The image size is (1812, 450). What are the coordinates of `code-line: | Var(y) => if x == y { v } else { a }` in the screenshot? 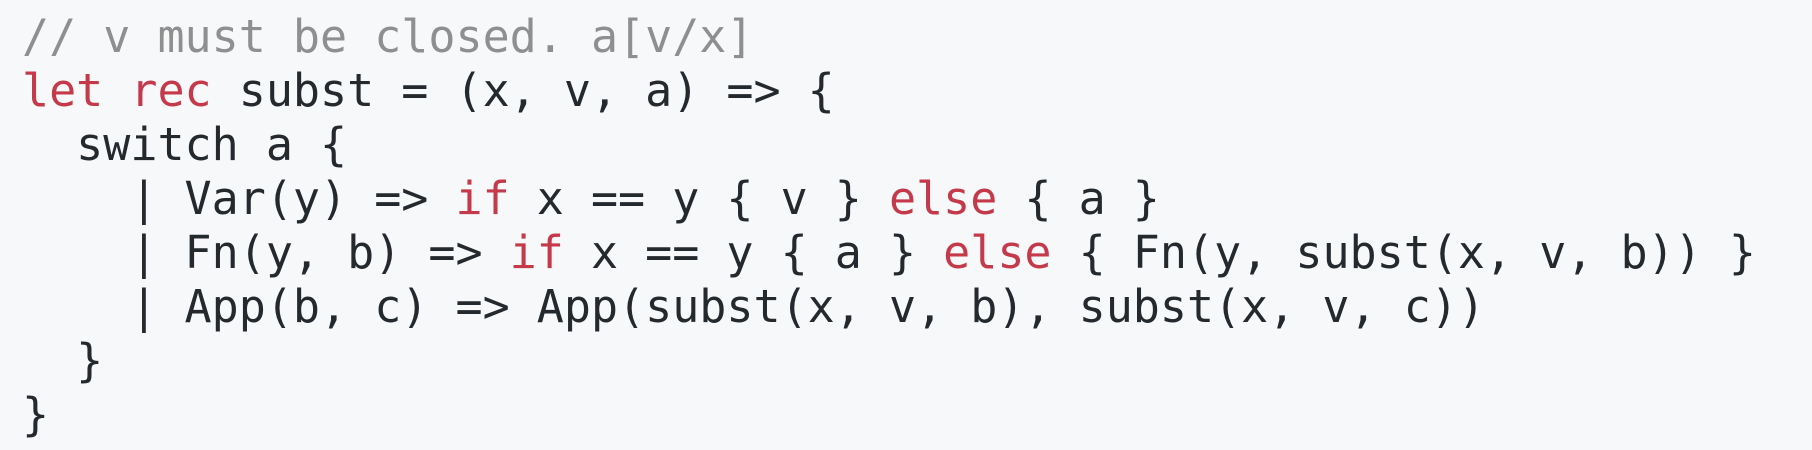 It's located at (917, 199).